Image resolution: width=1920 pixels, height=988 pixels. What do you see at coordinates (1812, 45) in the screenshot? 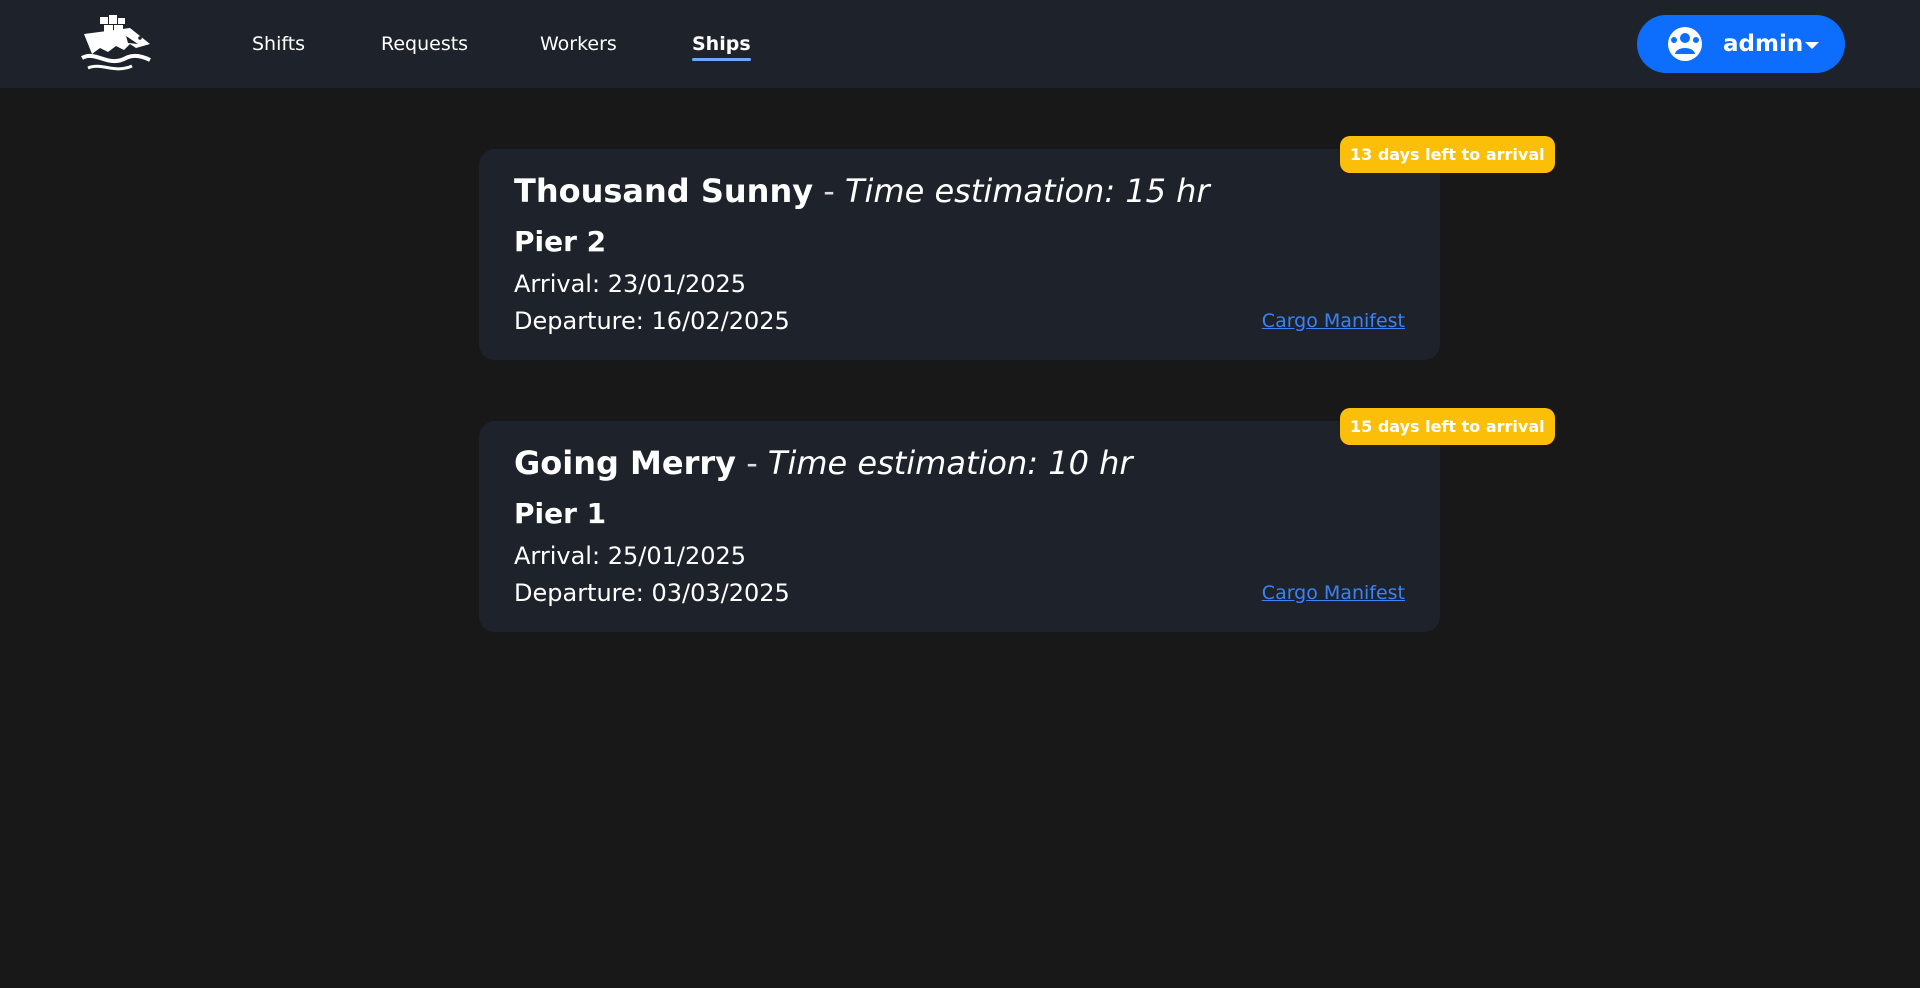
I see `caret-down-icon` at bounding box center [1812, 45].